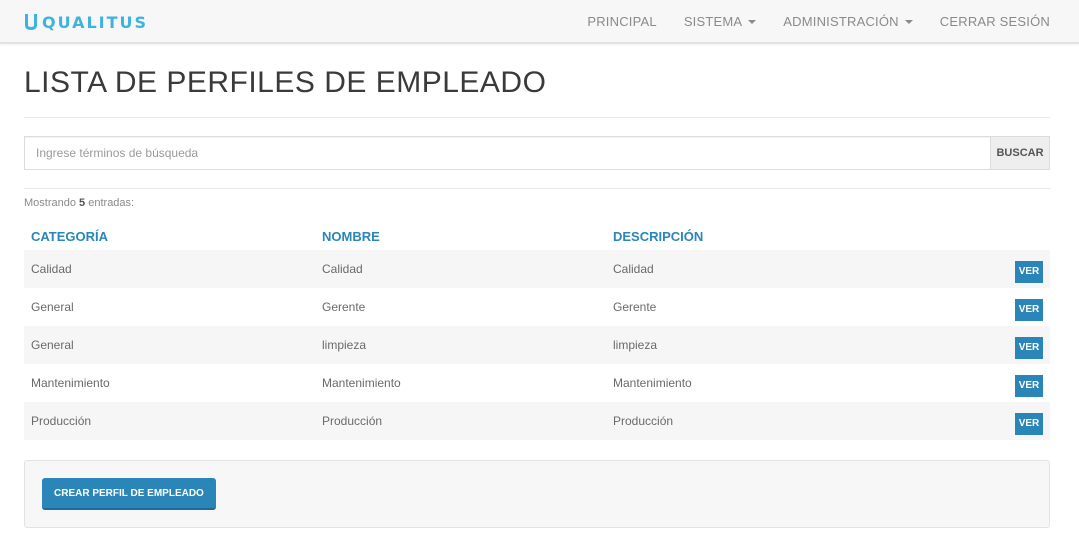 Image resolution: width=1079 pixels, height=538 pixels. I want to click on cell-descripcion: limpieza, so click(751, 345).